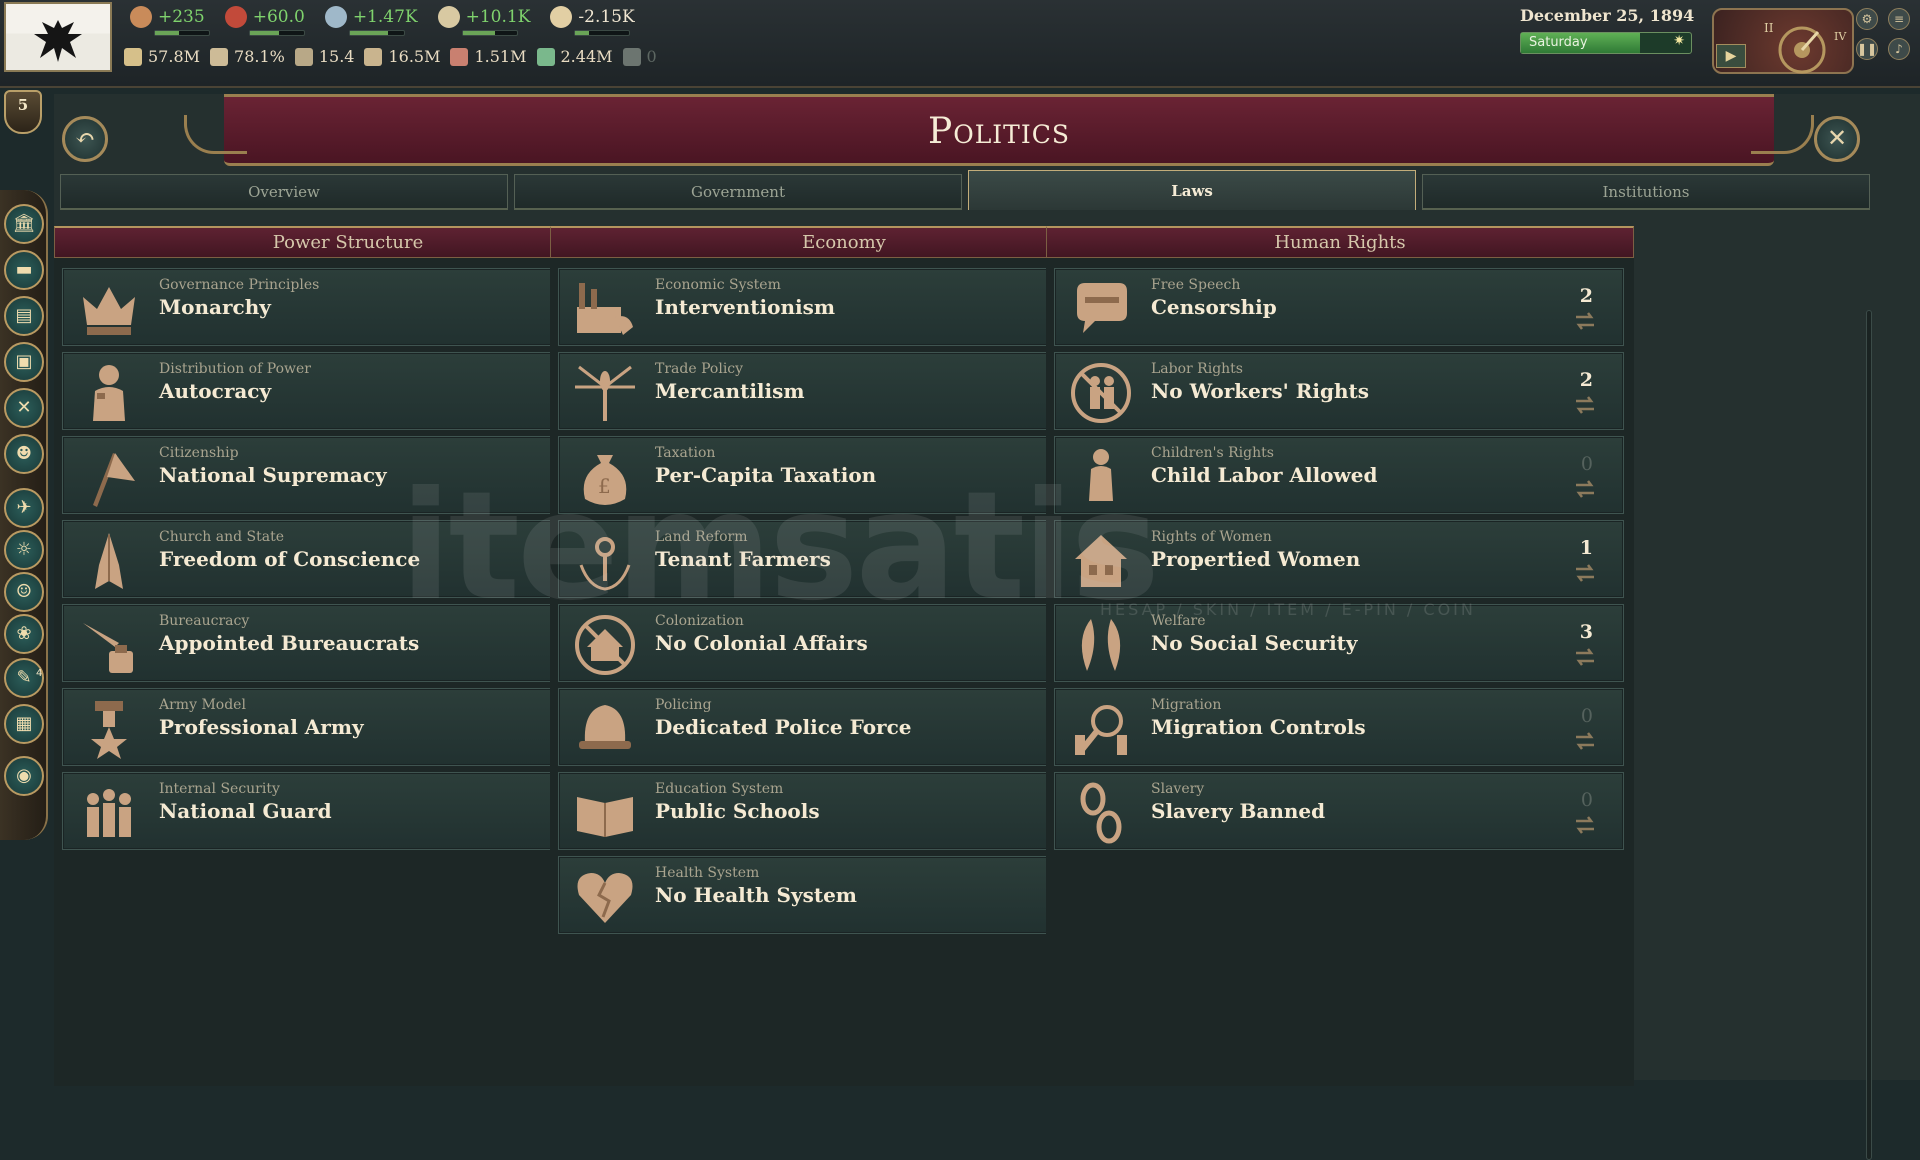 This screenshot has height=1160, width=1920. I want to click on quill-inkwell-icon, so click(109, 645).